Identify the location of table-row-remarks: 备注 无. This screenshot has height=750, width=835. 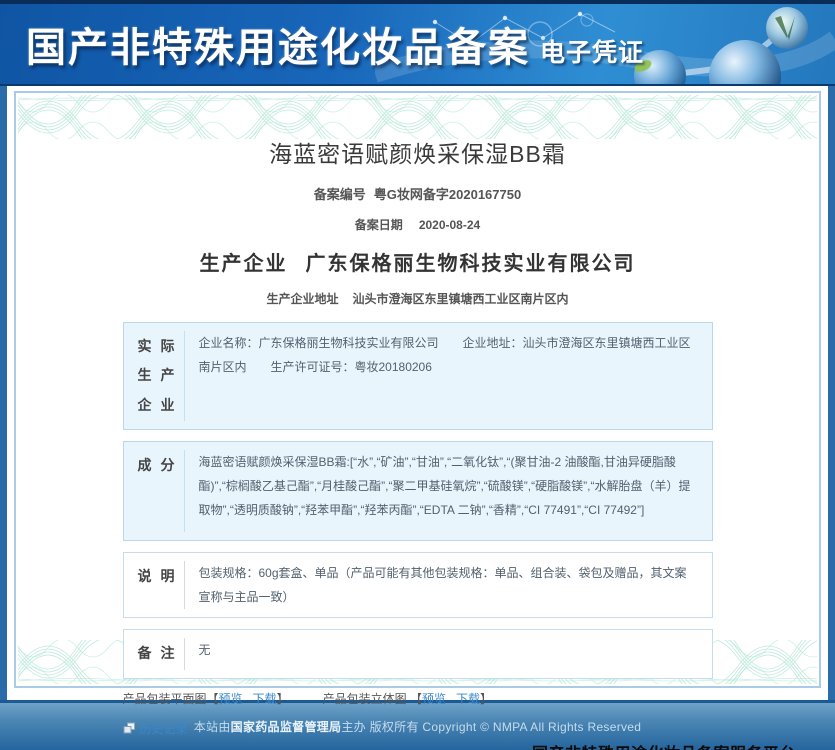
(417, 654).